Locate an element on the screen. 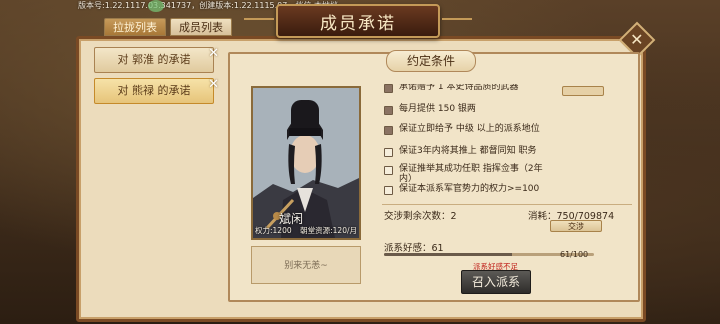  condition-text: 保证3年内将其推上 都督同知 职务 is located at coordinates (468, 151).